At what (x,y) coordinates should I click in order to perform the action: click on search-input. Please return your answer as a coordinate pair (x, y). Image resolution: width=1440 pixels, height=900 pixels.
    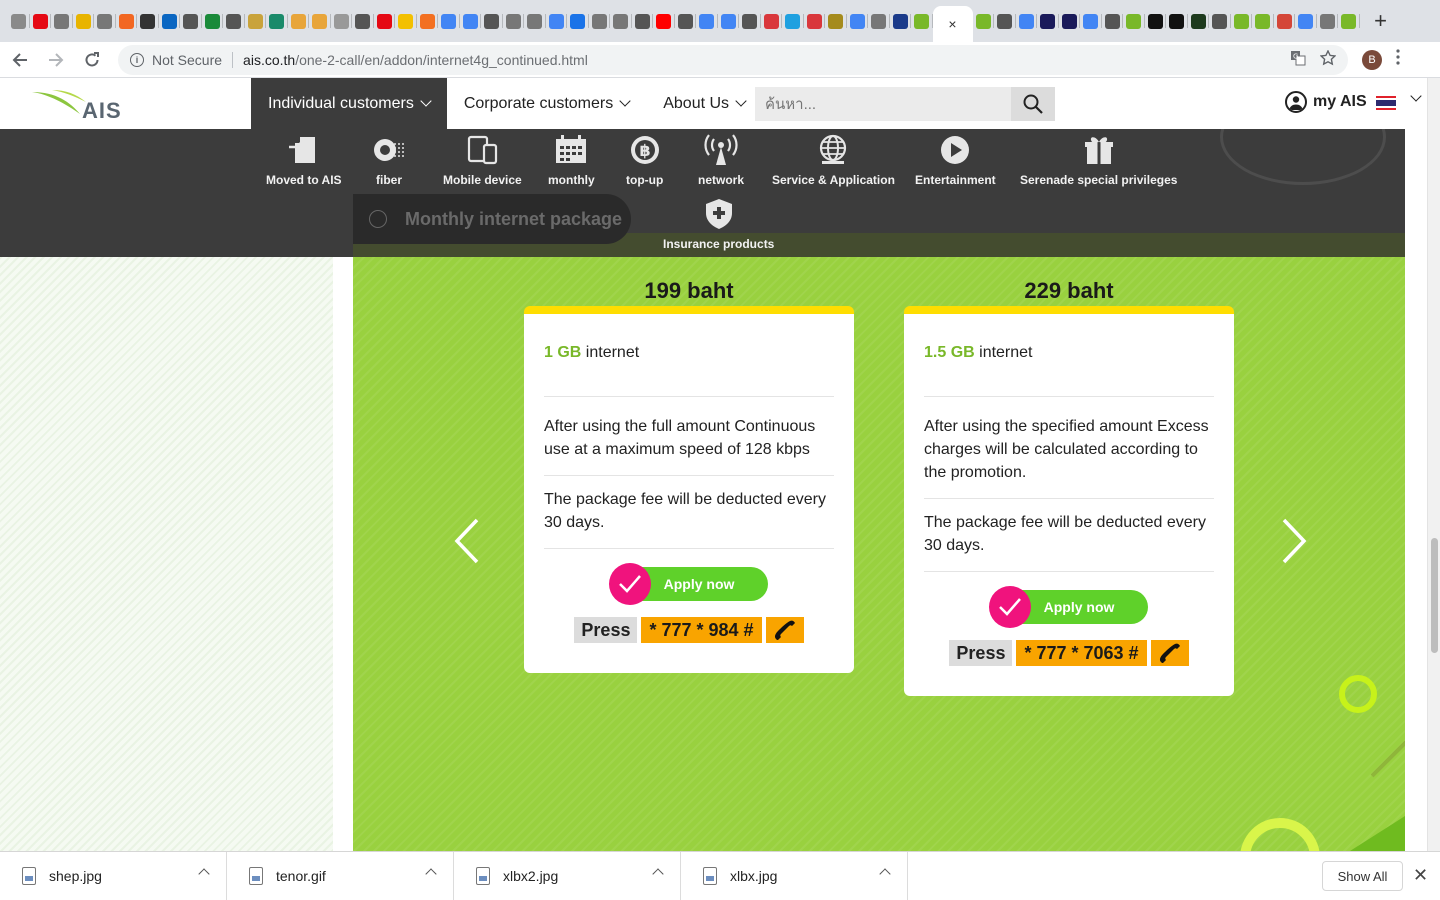
    Looking at the image, I should click on (883, 104).